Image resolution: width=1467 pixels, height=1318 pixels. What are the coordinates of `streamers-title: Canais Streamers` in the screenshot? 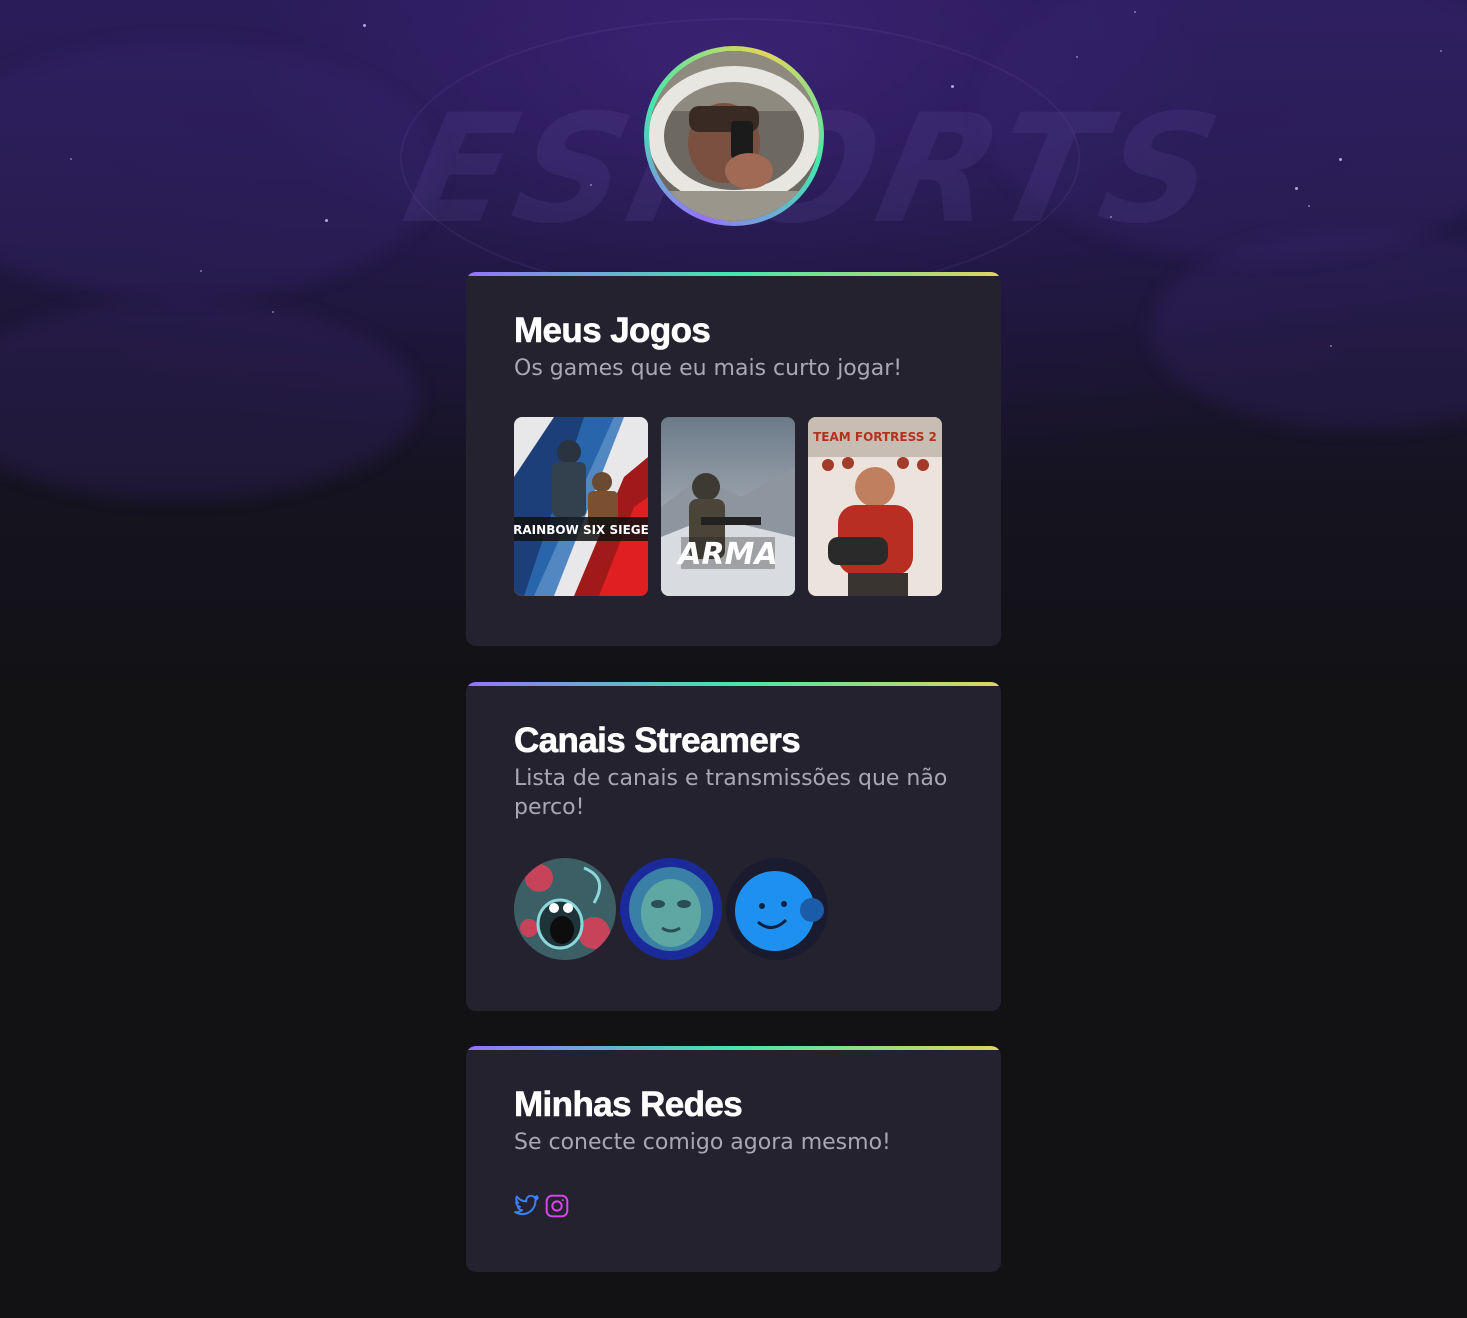 It's located at (657, 741).